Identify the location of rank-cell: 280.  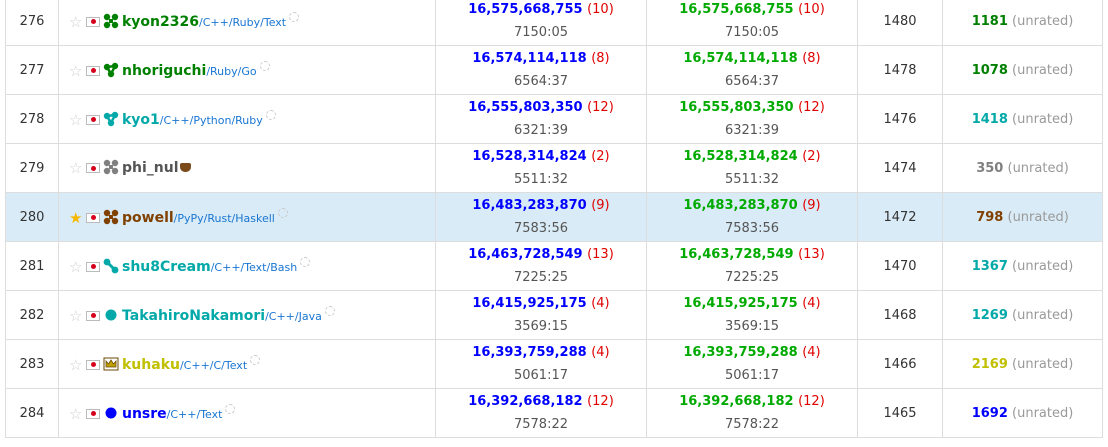
(32, 217).